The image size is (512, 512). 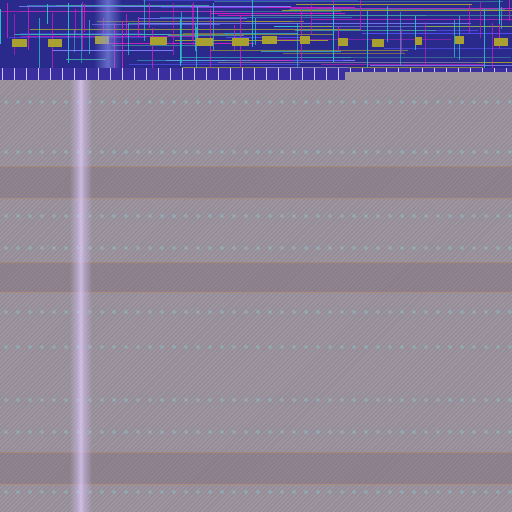 I want to click on top-glow-column, so click(x=108, y=35).